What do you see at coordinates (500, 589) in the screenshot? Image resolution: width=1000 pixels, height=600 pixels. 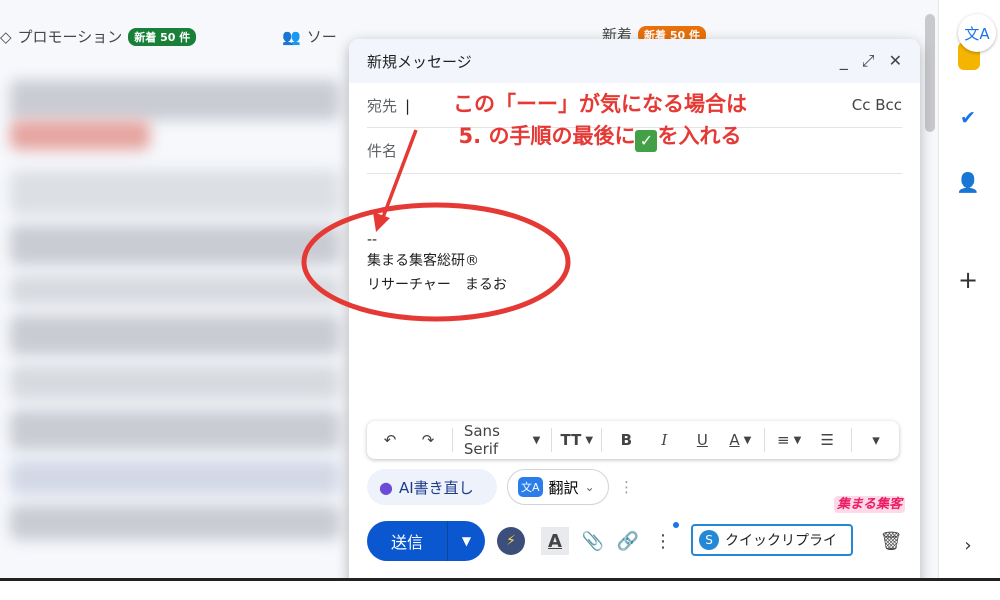 I see `window-bottom-edge` at bounding box center [500, 589].